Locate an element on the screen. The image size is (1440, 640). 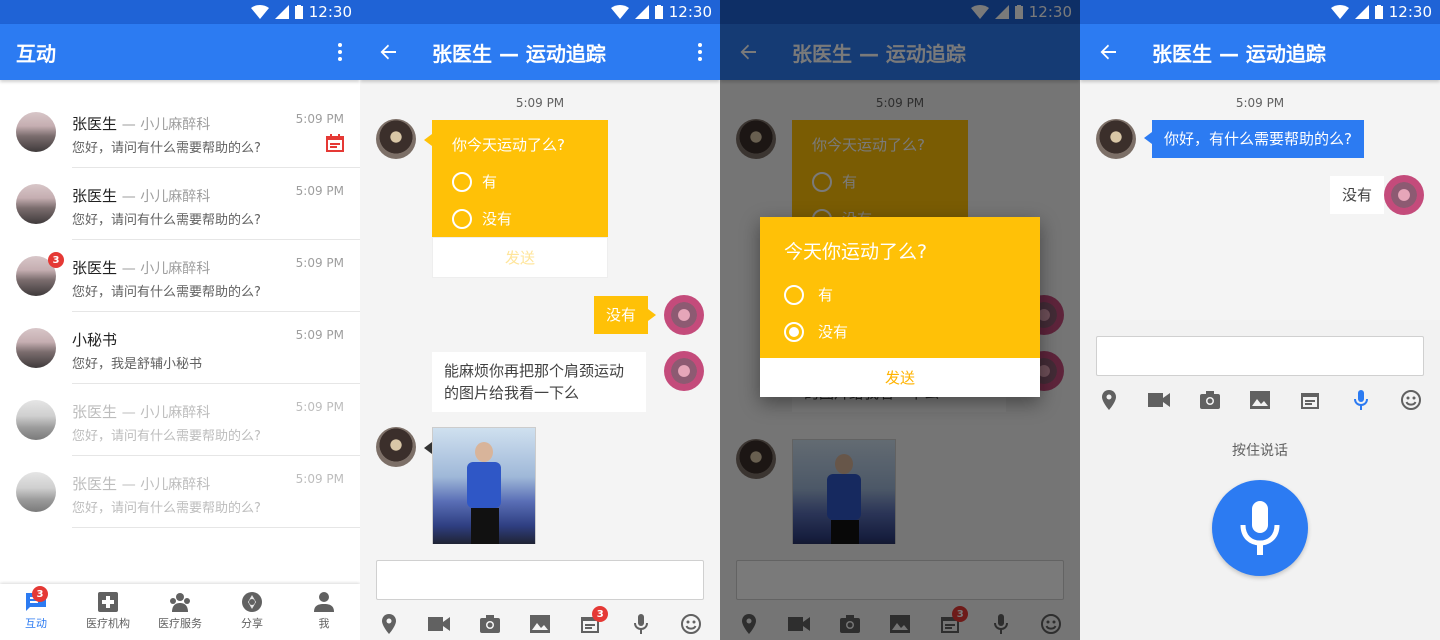
survey-option: 没有 is located at coordinates (520, 218).